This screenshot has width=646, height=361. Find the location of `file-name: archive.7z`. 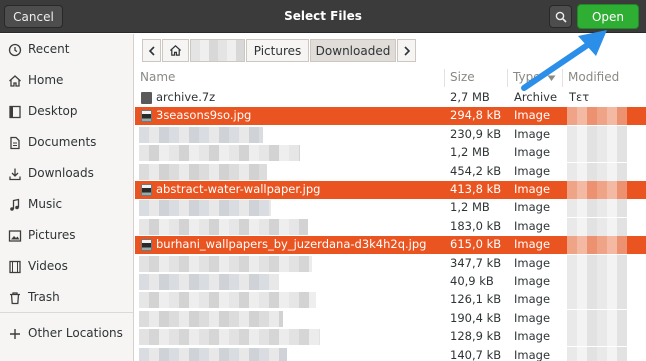

file-name: archive.7z is located at coordinates (186, 97).